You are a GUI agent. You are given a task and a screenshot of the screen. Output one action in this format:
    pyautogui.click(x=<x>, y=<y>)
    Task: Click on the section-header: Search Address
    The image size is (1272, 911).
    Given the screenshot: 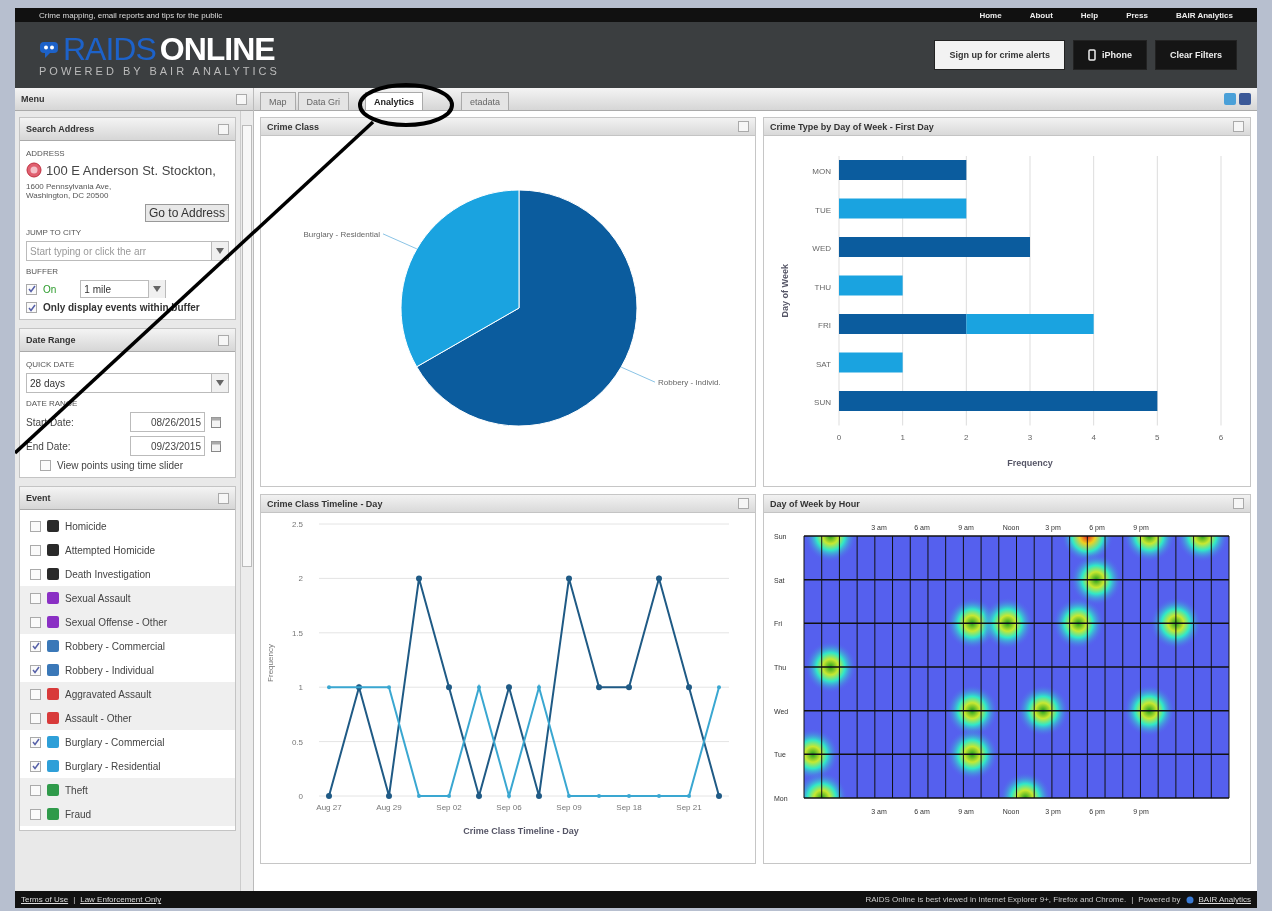 What is the action you would take?
    pyautogui.click(x=127, y=129)
    